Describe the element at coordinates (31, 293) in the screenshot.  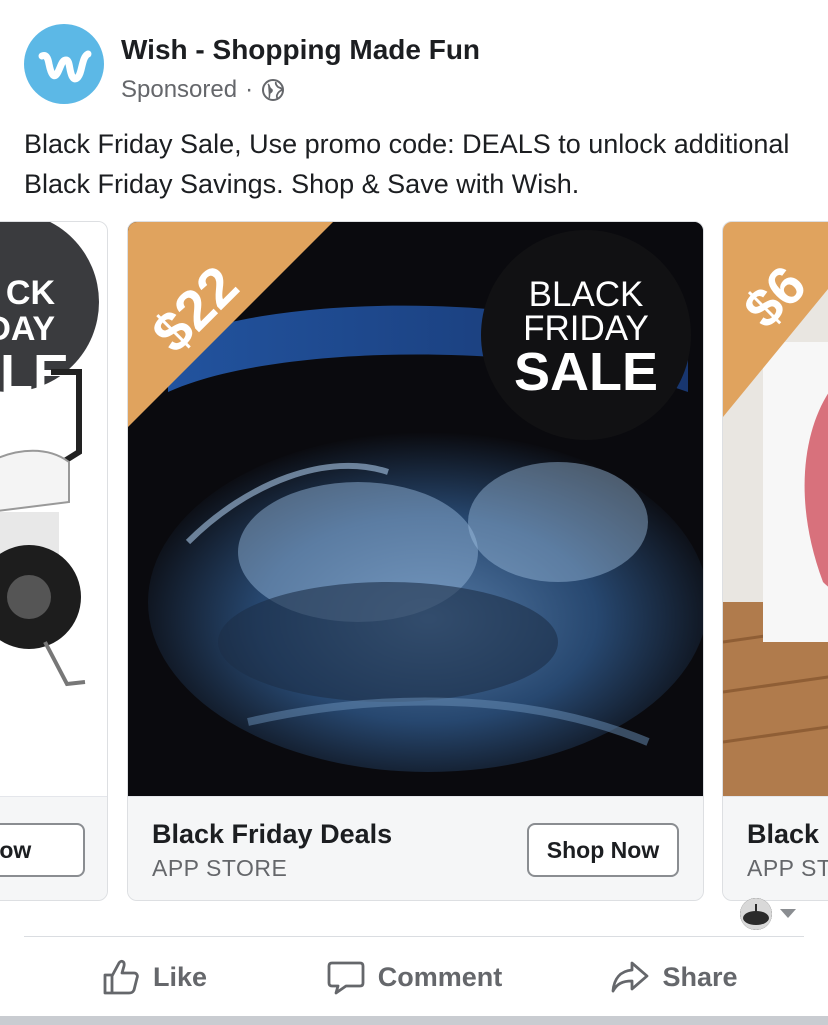
I see `sale-badge-line-1: CK` at that location.